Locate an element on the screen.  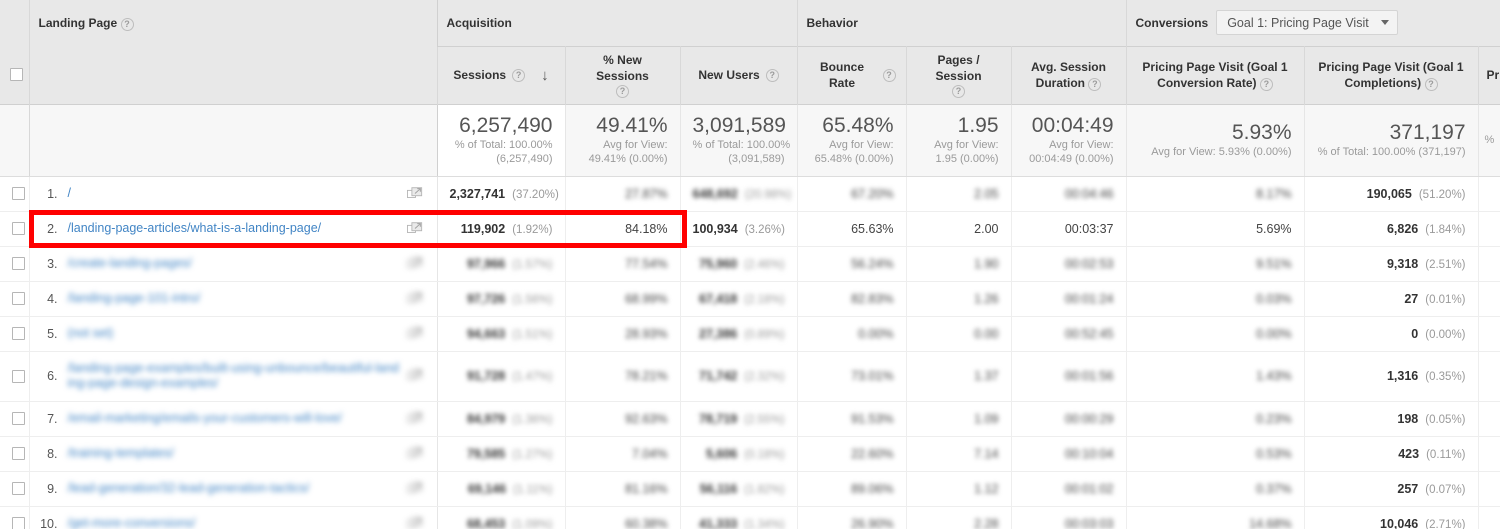
landing-page-link: /landing-page-101-intro/ is located at coordinates (237, 298).